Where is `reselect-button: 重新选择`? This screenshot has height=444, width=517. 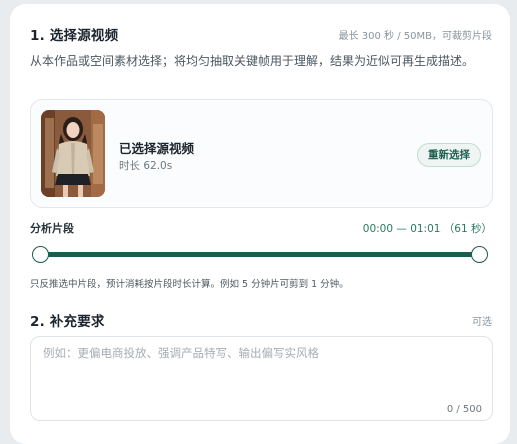 reselect-button: 重新选择 is located at coordinates (449, 155).